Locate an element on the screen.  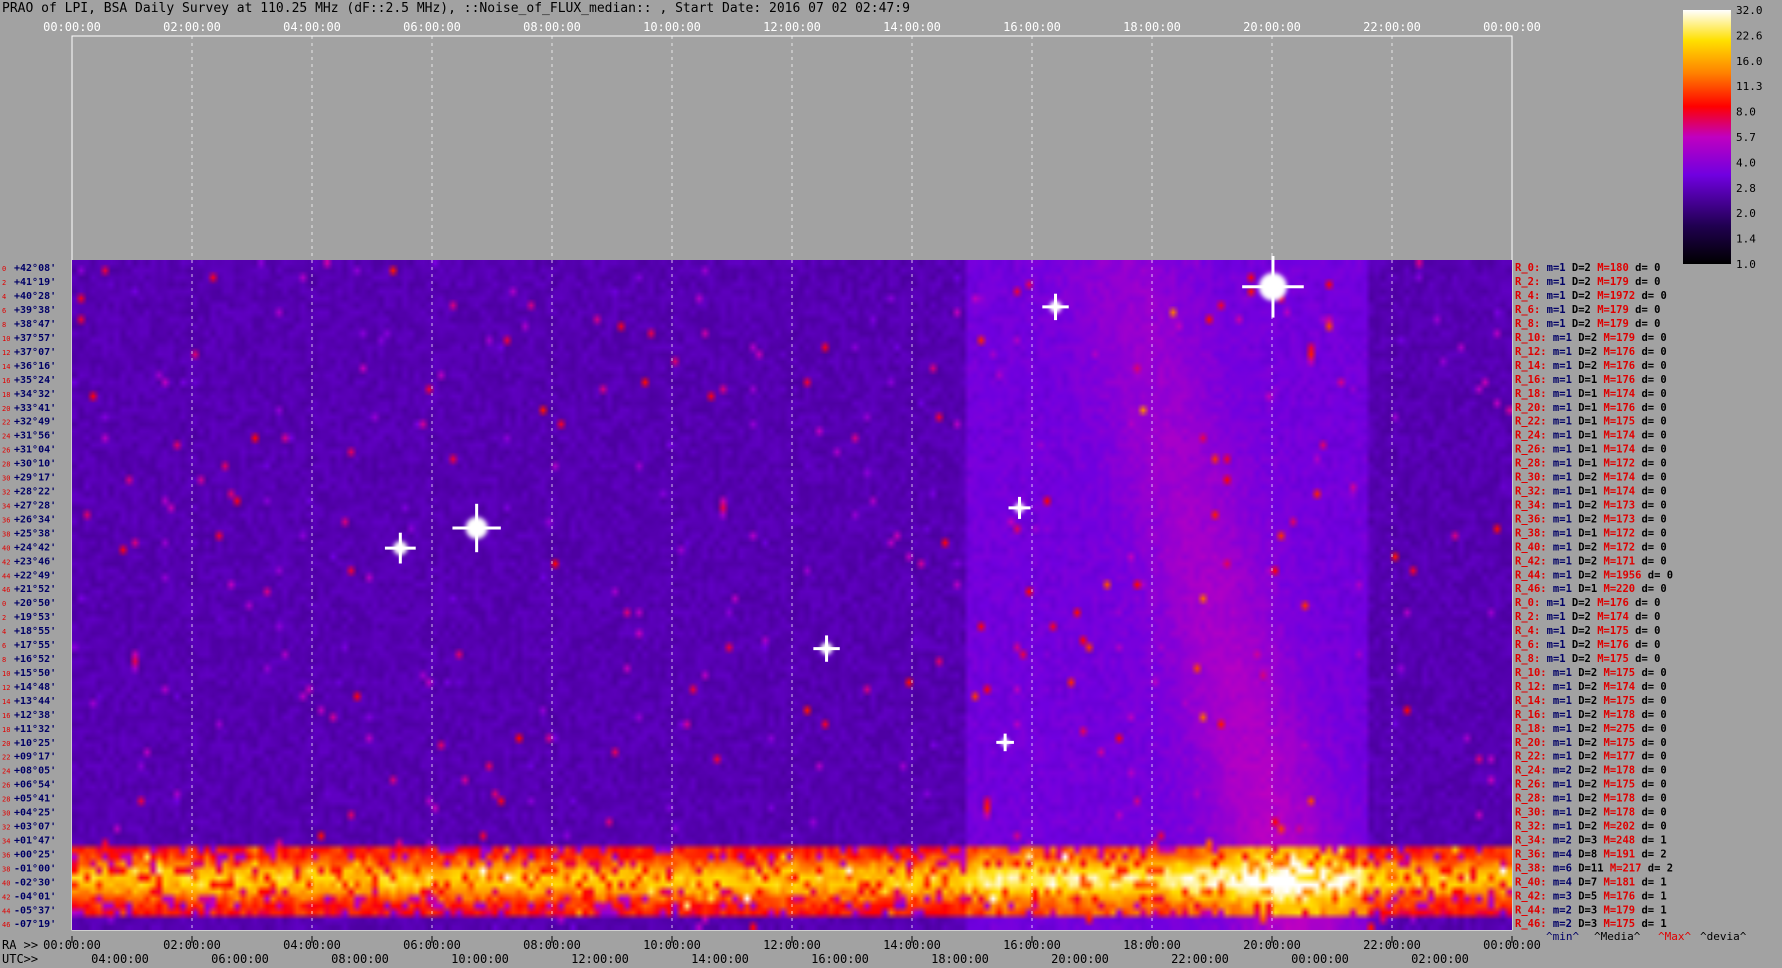
beam-stat-beam: R_12: is located at coordinates (1531, 687).